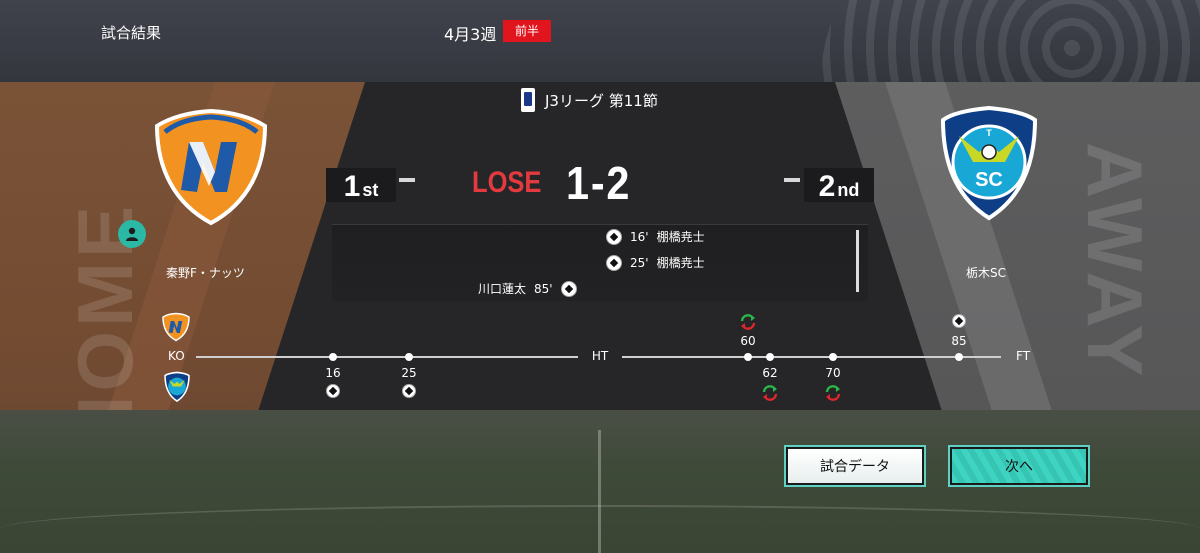 This screenshot has height=553, width=1200. Describe the element at coordinates (1010, 41) in the screenshot. I see `decorative-swirl` at that location.